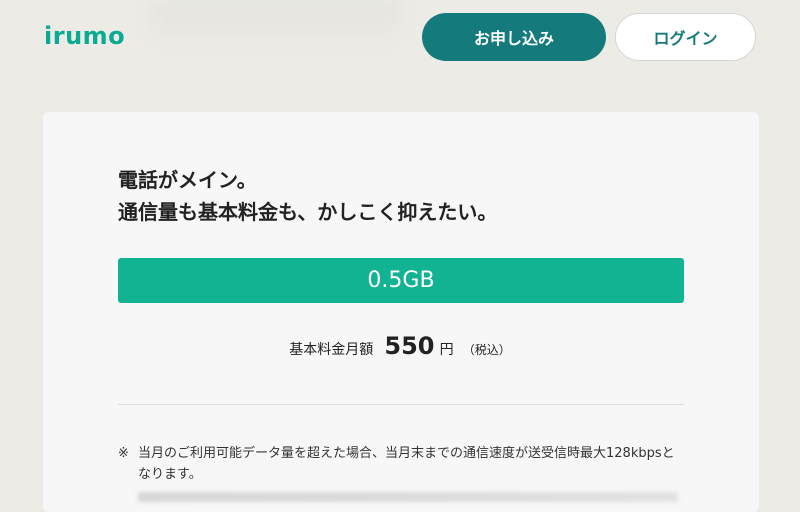 The width and height of the screenshot is (800, 512). I want to click on login-button: ログイン, so click(685, 37).